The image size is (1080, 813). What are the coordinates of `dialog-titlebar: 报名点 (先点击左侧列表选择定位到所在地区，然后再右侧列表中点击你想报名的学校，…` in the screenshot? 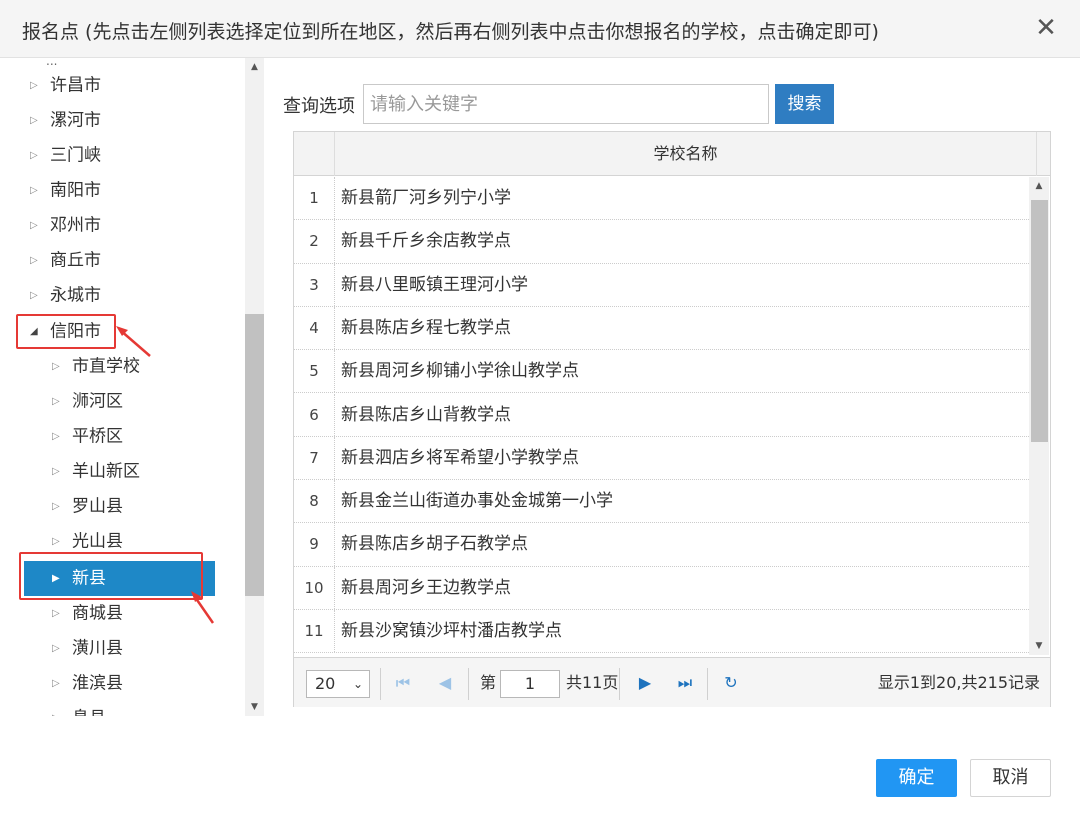 It's located at (540, 29).